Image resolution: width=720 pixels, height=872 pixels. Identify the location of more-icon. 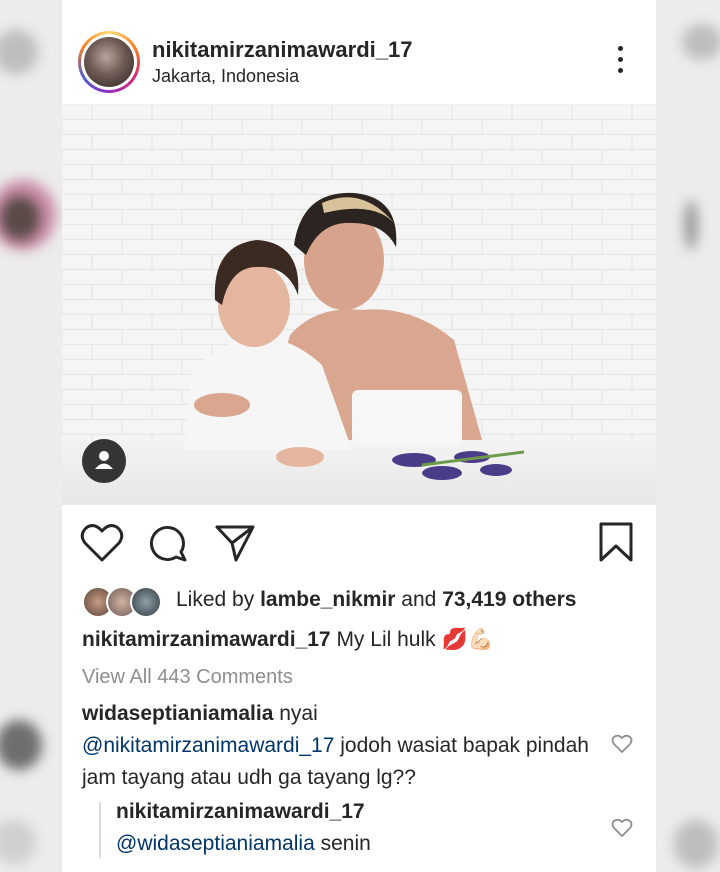
(620, 63).